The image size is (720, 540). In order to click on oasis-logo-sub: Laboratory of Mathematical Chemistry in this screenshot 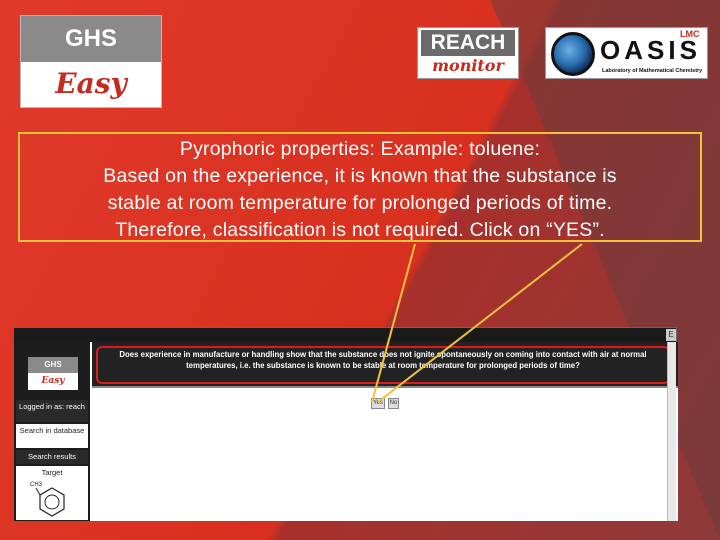, I will do `click(652, 71)`.